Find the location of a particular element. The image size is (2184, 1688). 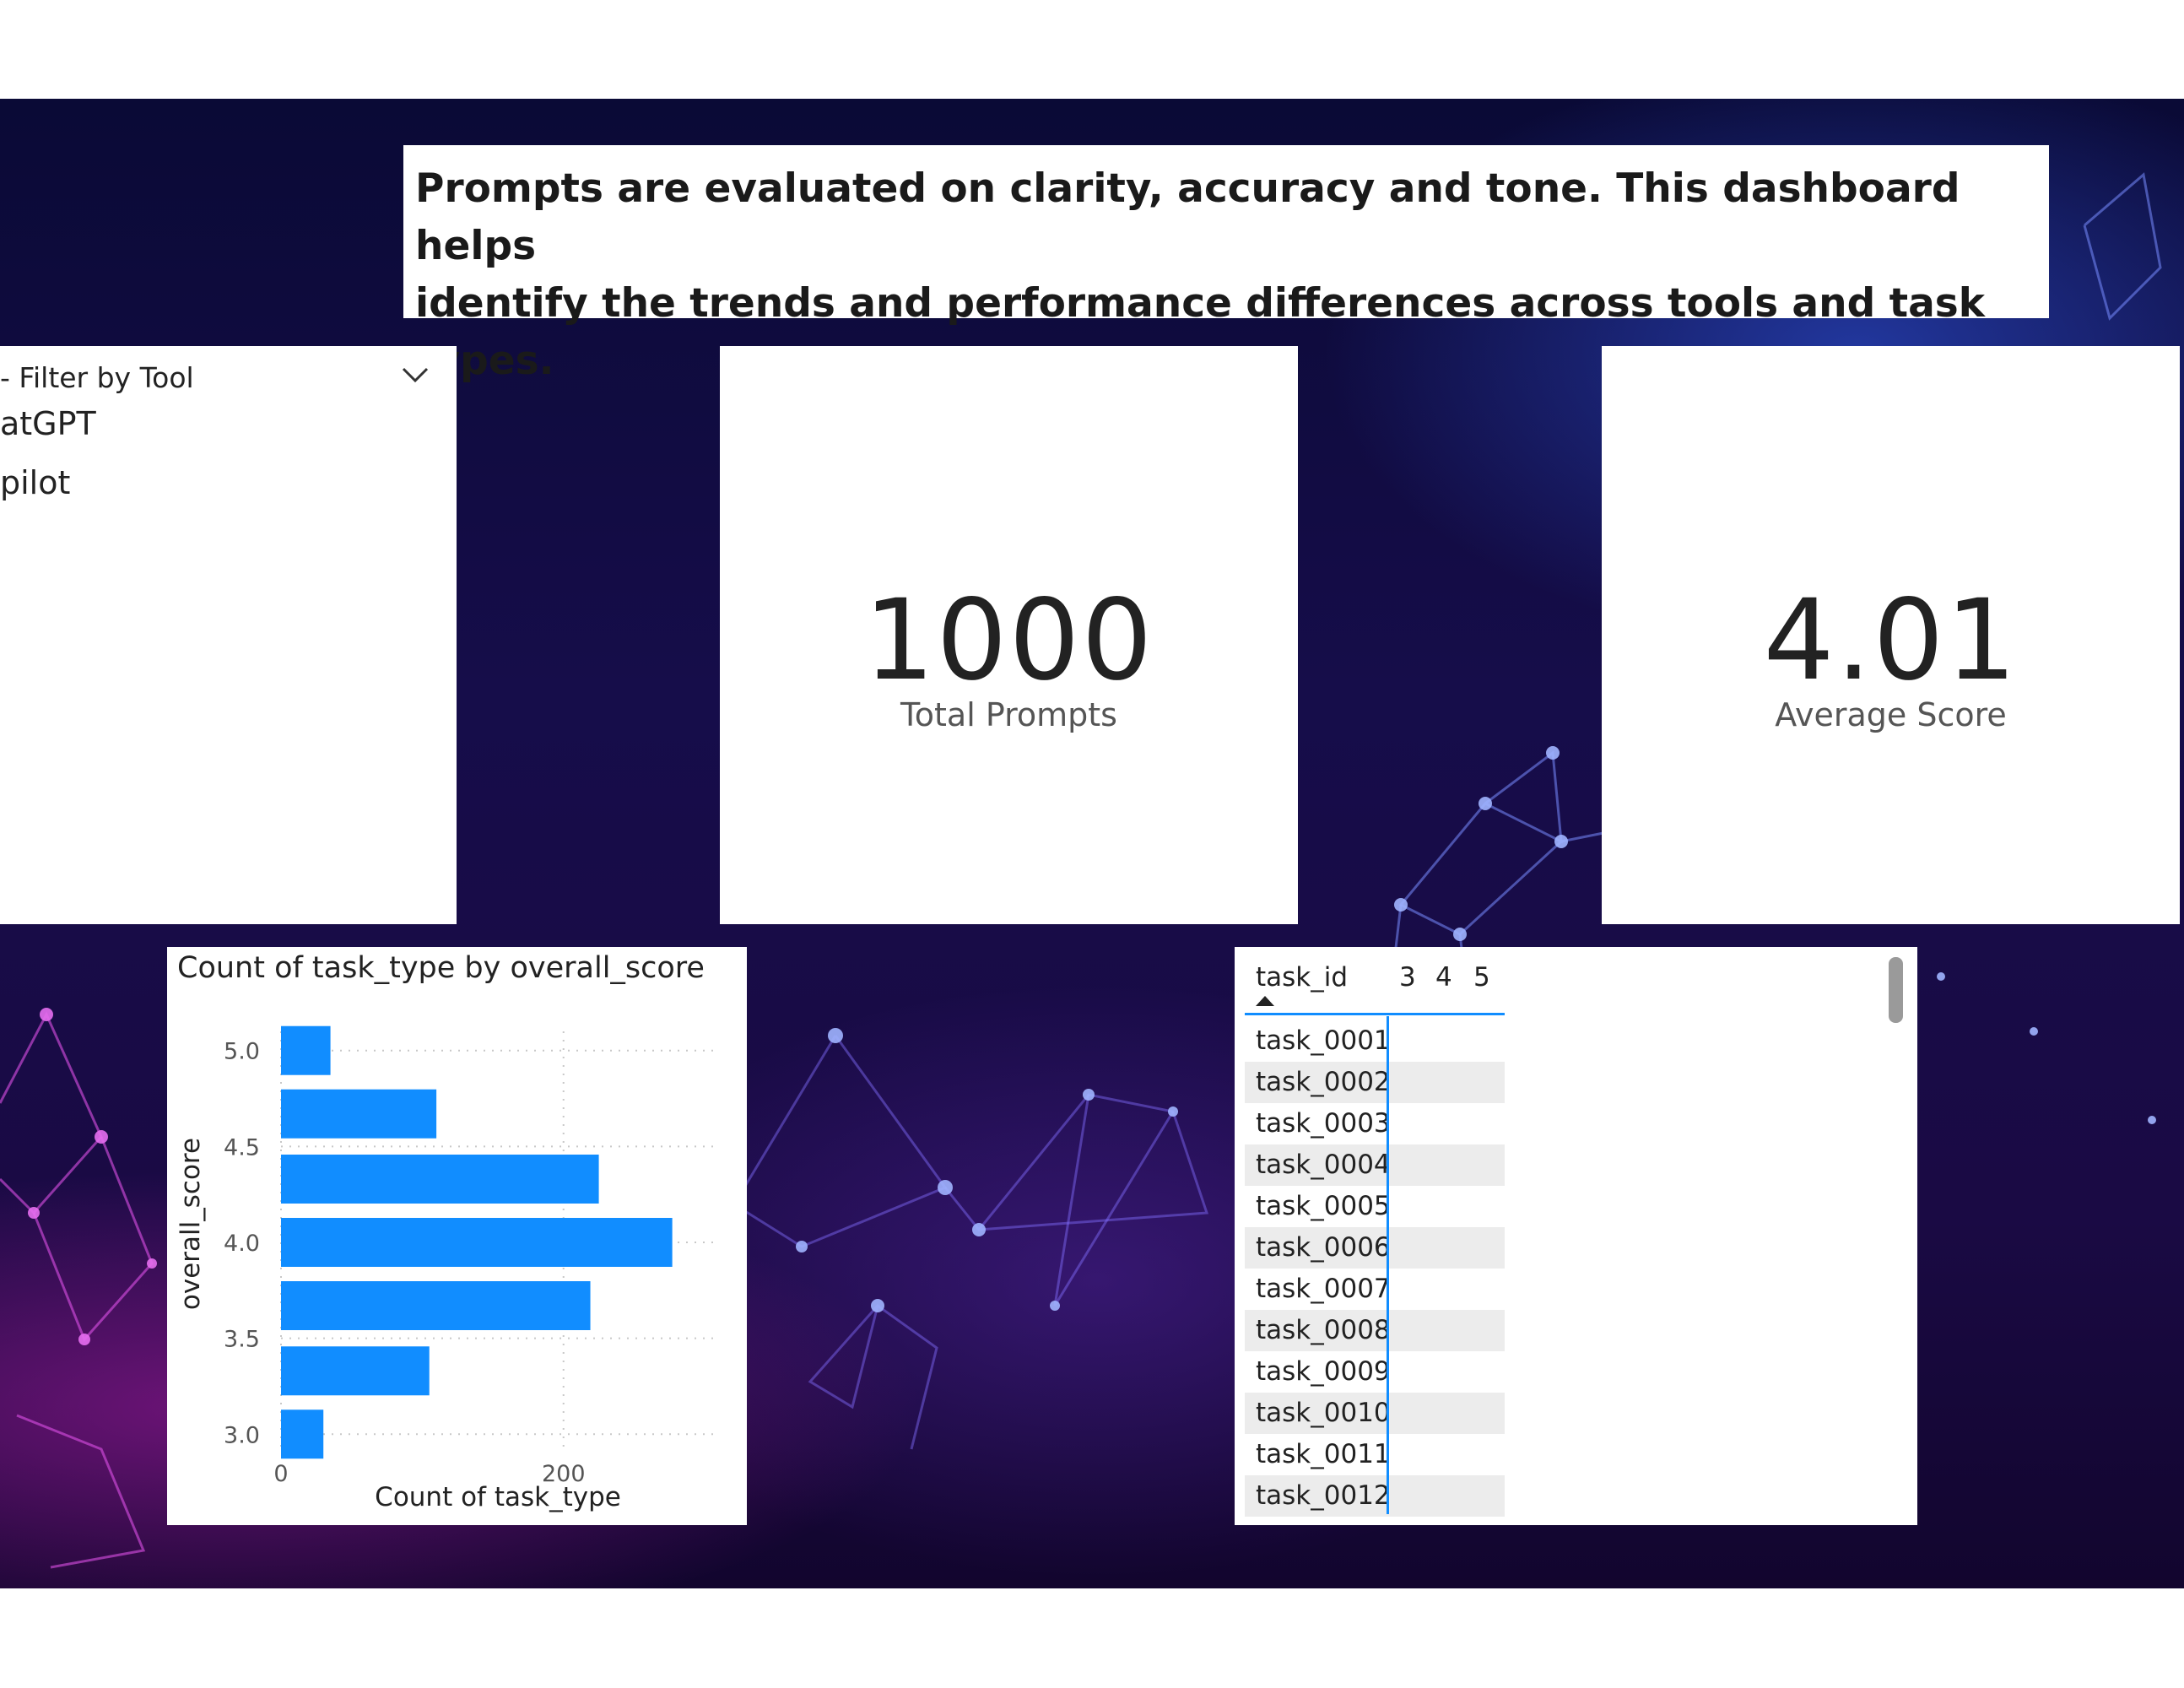

average-score-card: 4.01 Average Score is located at coordinates (1891, 635).